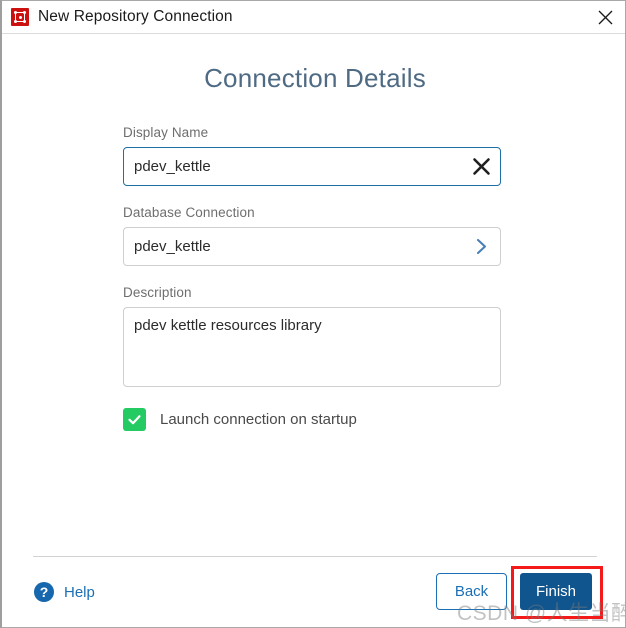 The width and height of the screenshot is (626, 628). What do you see at coordinates (556, 591) in the screenshot?
I see `finish-button: Finish` at bounding box center [556, 591].